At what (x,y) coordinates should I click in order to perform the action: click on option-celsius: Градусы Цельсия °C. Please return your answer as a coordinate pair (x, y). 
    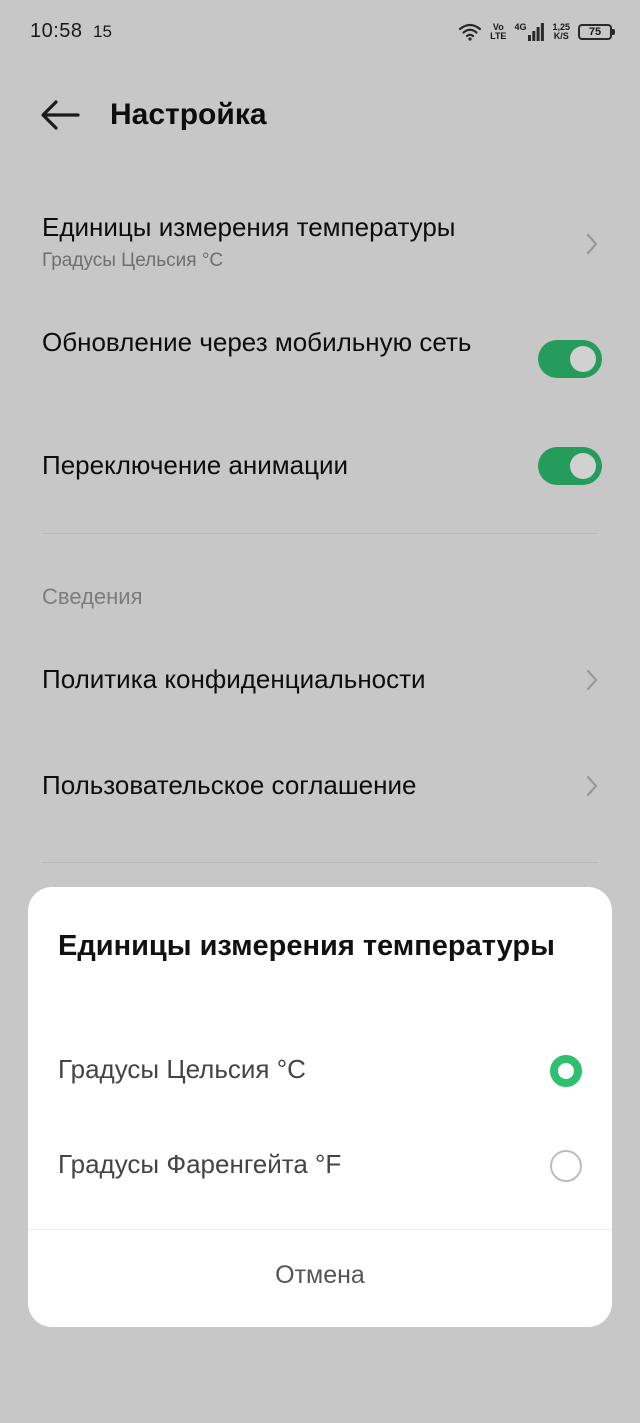
    Looking at the image, I should click on (320, 1070).